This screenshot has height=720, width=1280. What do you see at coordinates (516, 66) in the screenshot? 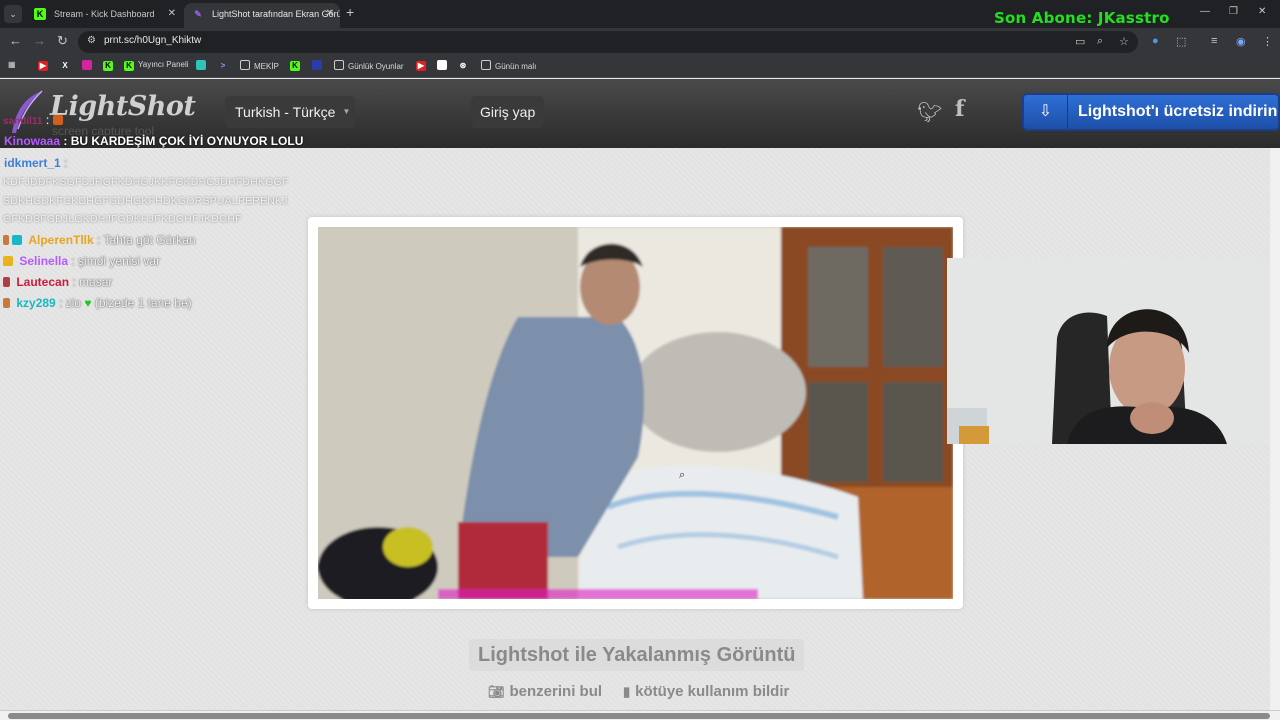
I see `bookmark-label: Günün malı` at bounding box center [516, 66].